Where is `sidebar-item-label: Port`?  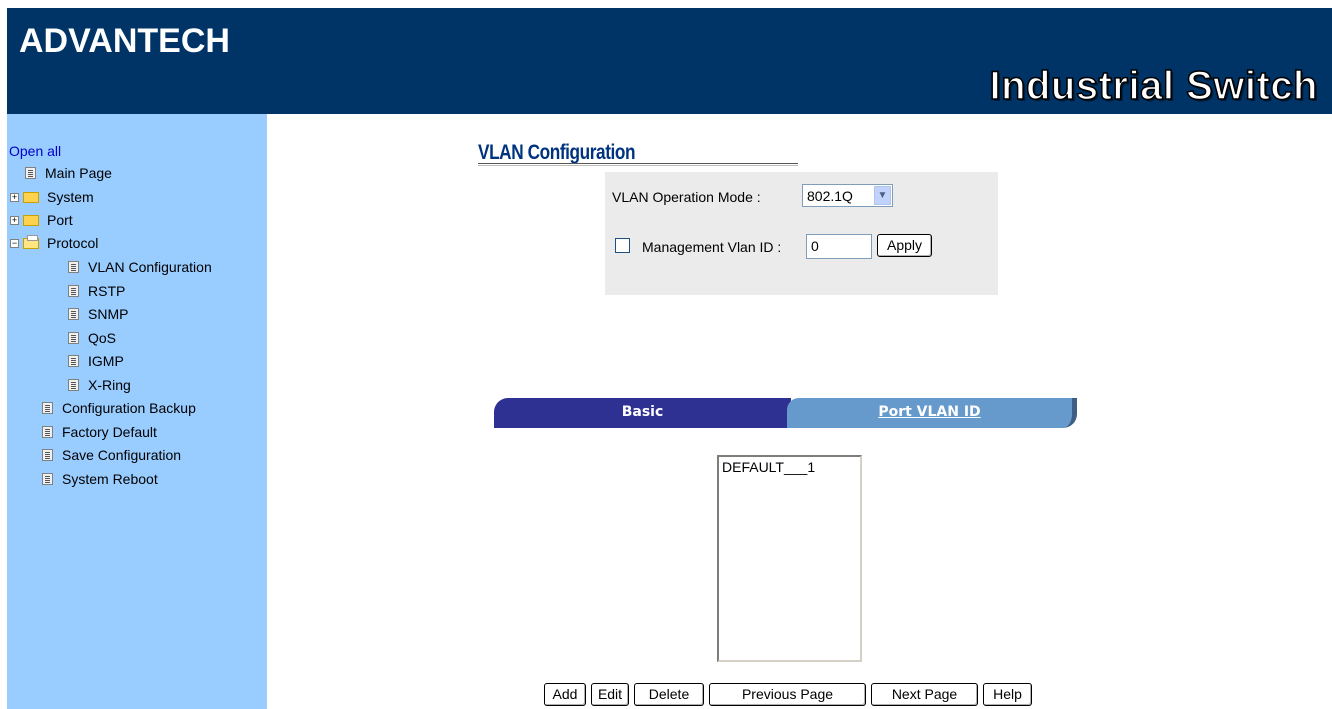 sidebar-item-label: Port is located at coordinates (60, 220).